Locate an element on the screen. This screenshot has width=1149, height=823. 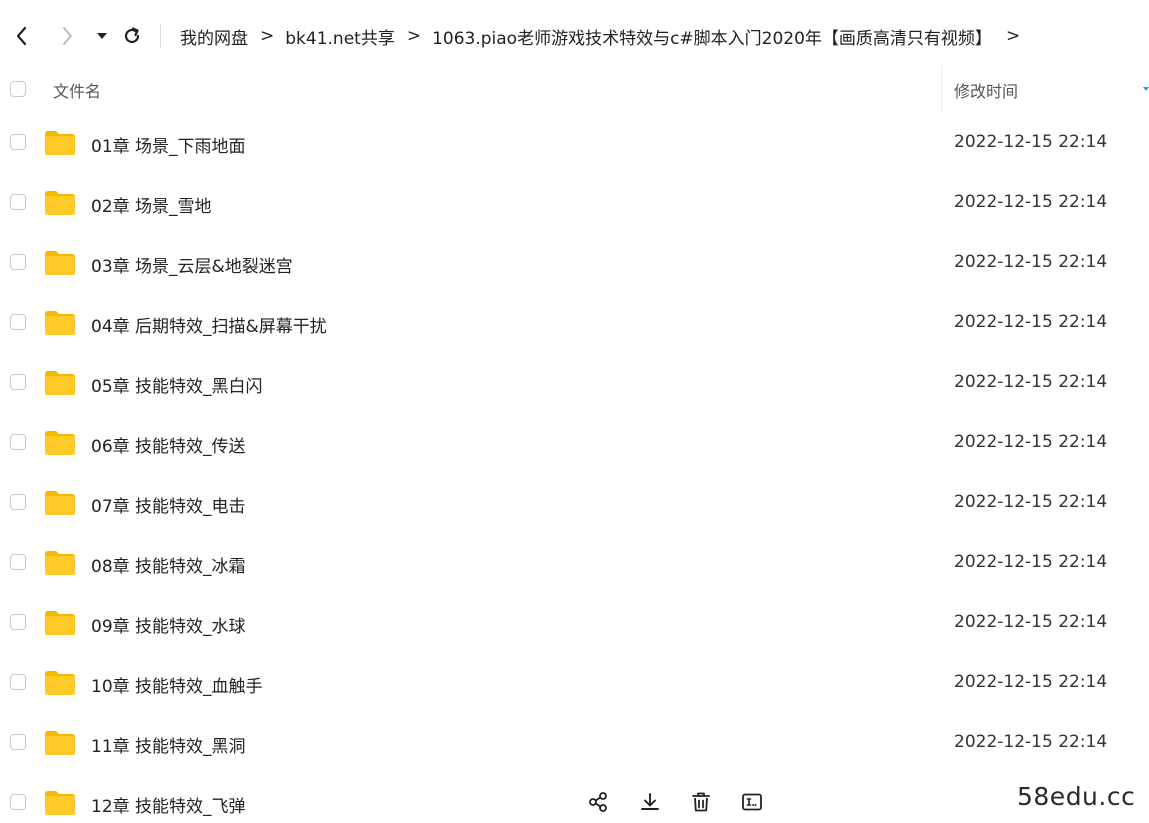
nav-divider is located at coordinates (160, 36).